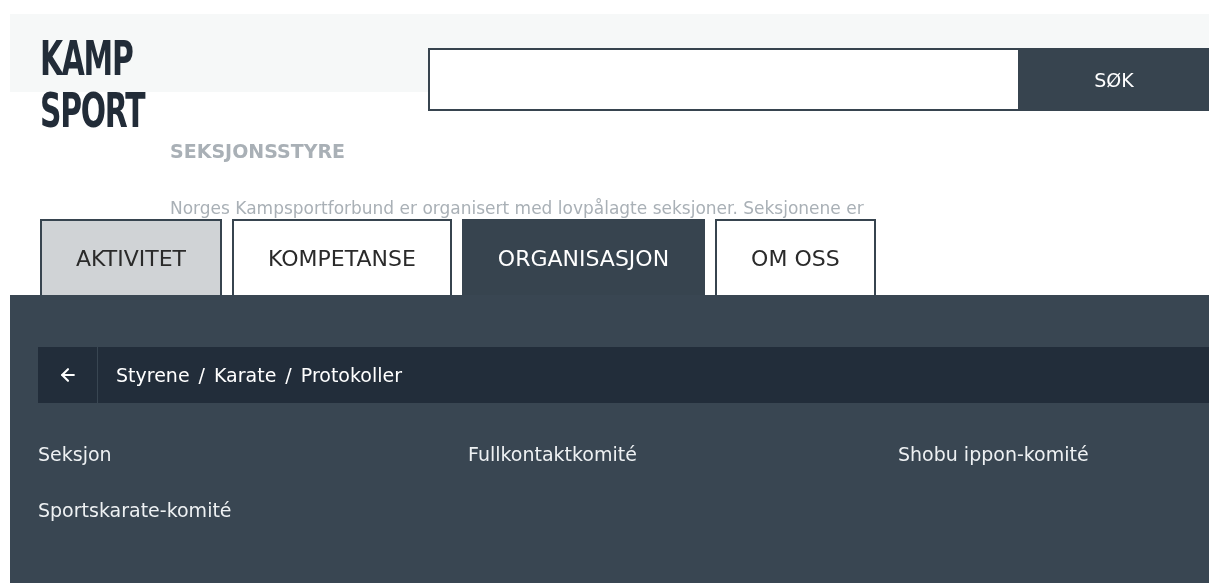 Image resolution: width=1209 pixels, height=583 pixels. Describe the element at coordinates (552, 454) in the screenshot. I see `menu-link: Fullkontaktkomité` at that location.